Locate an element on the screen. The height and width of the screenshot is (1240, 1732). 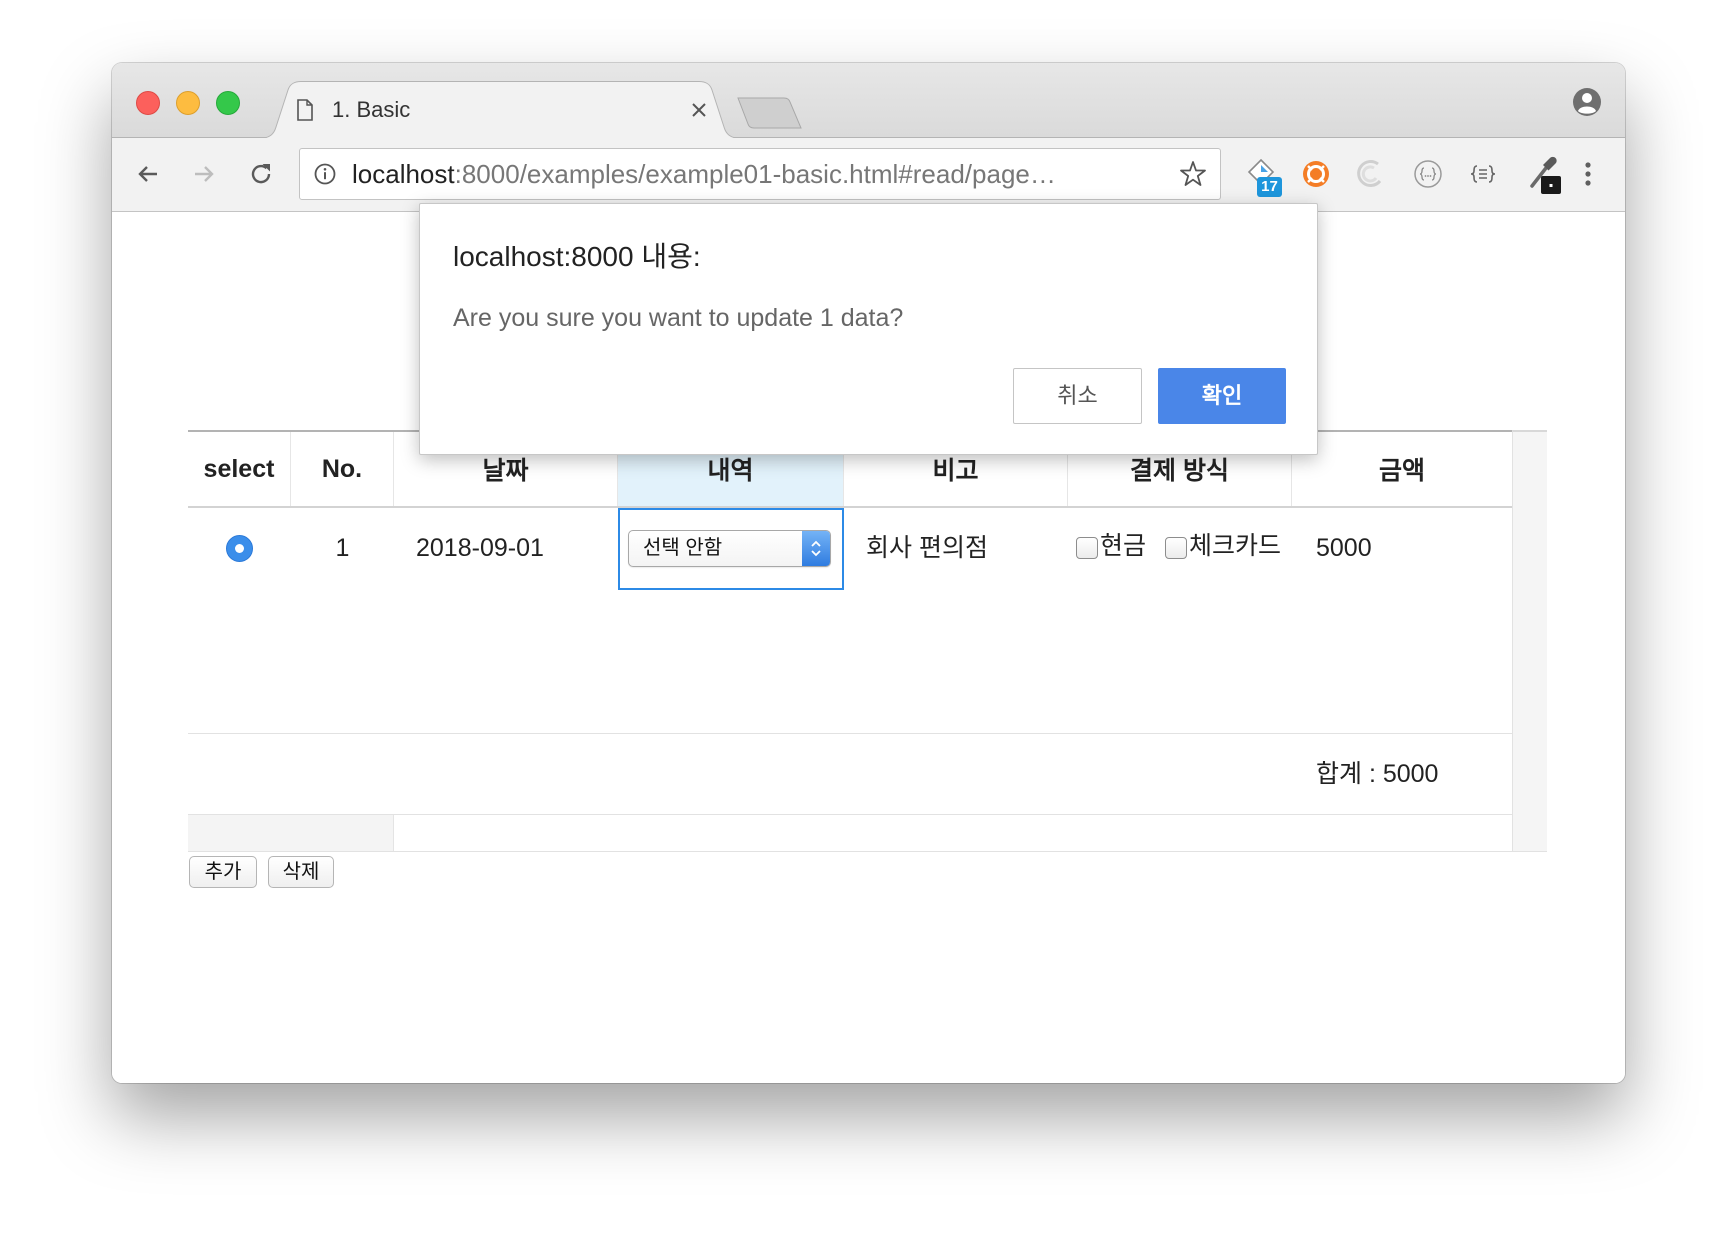
extension-format-icon is located at coordinates (1483, 174).